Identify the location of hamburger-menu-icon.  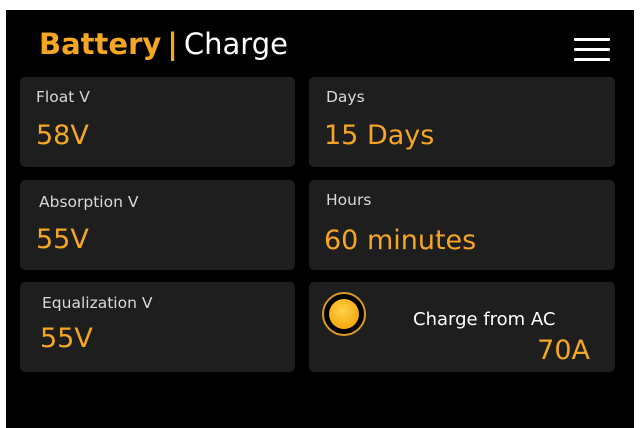
(592, 50).